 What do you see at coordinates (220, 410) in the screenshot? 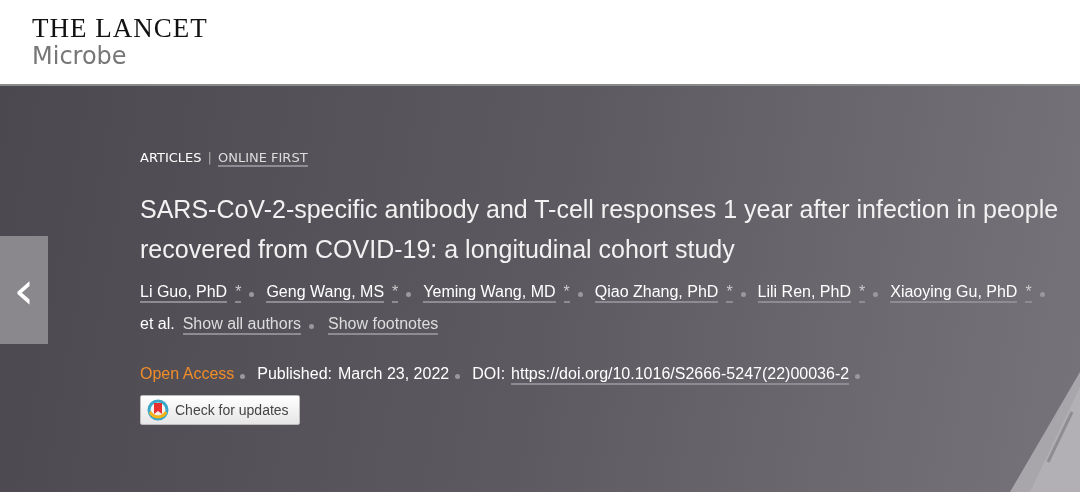
I see `check-updates-button: Check for updates` at bounding box center [220, 410].